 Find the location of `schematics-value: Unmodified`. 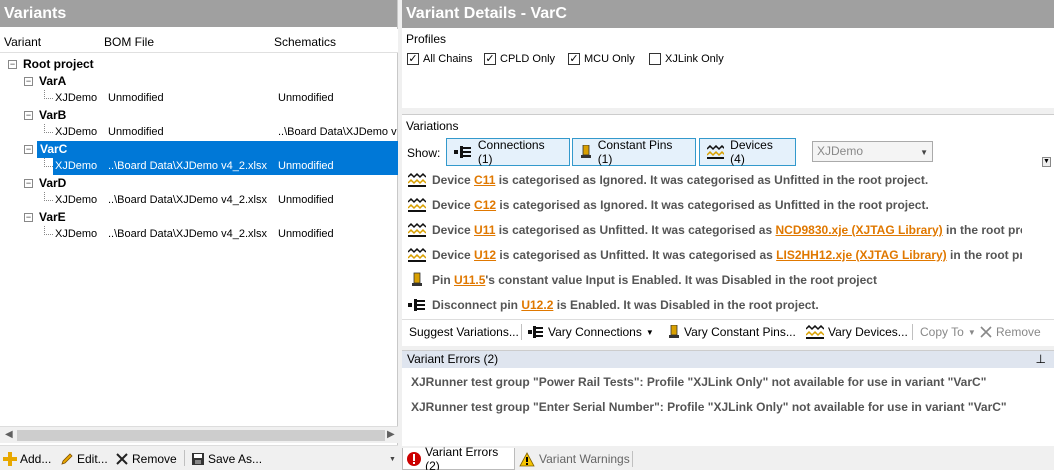

schematics-value: Unmodified is located at coordinates (306, 98).